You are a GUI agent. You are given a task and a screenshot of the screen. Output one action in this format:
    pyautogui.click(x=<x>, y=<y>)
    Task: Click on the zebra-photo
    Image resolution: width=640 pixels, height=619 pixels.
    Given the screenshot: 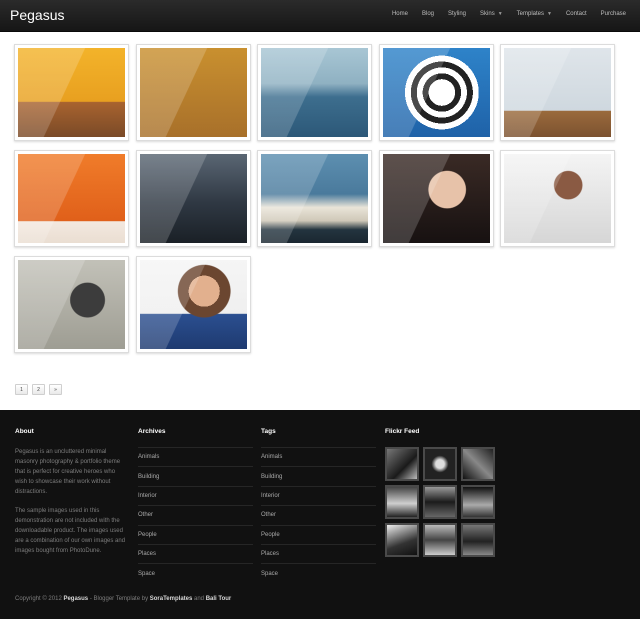 What is the action you would take?
    pyautogui.click(x=193, y=92)
    